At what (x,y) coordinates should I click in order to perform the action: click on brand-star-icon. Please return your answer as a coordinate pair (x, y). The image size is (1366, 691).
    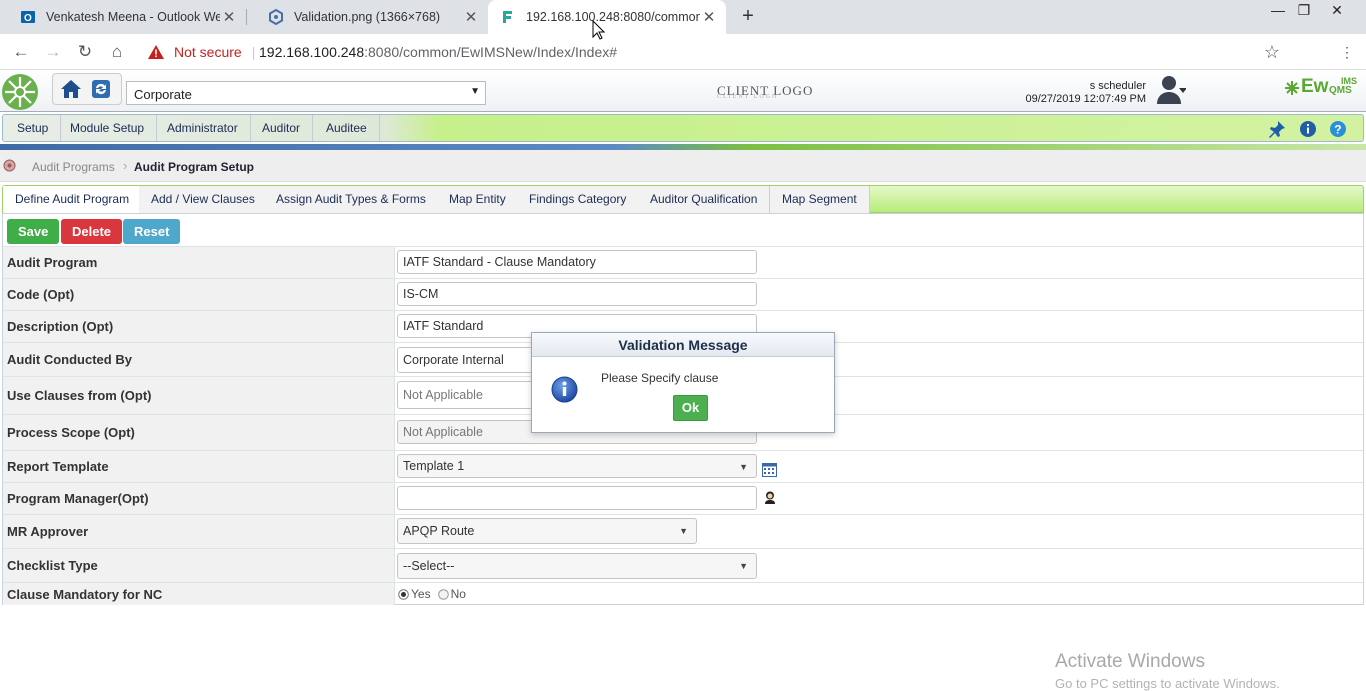
    Looking at the image, I should click on (1292, 88).